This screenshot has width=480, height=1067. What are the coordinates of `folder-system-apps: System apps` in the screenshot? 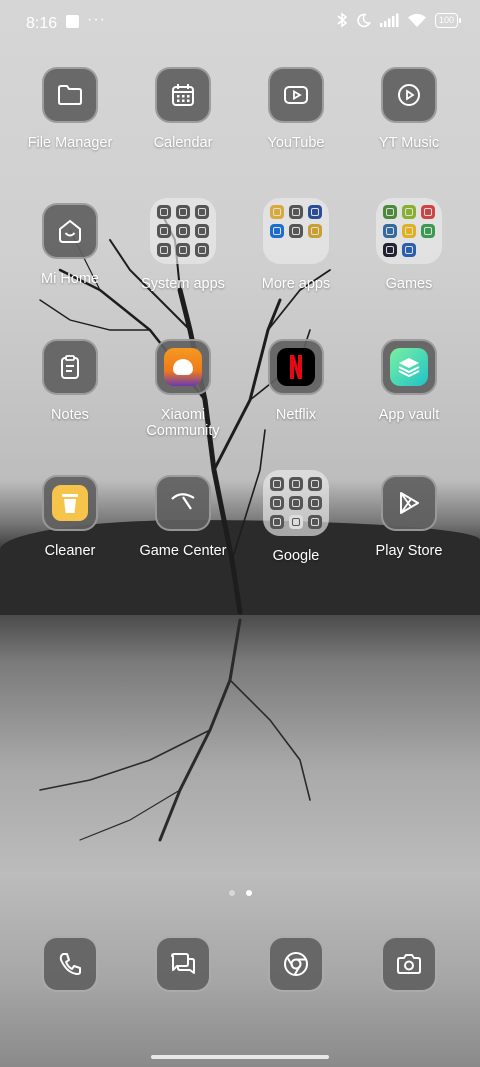 It's located at (183, 245).